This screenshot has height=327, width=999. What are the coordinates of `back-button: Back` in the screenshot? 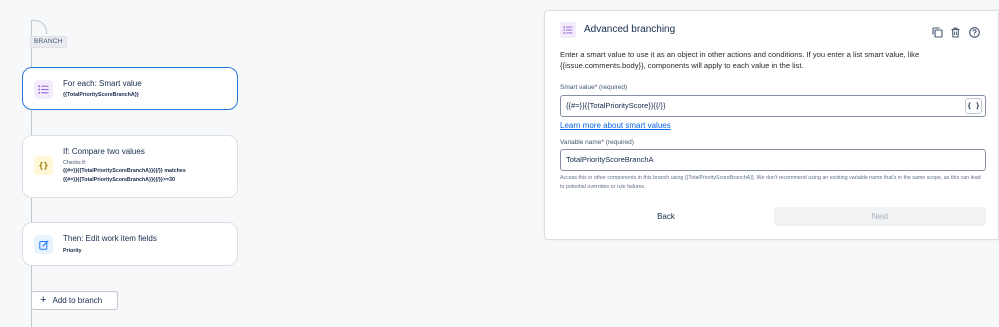 It's located at (666, 216).